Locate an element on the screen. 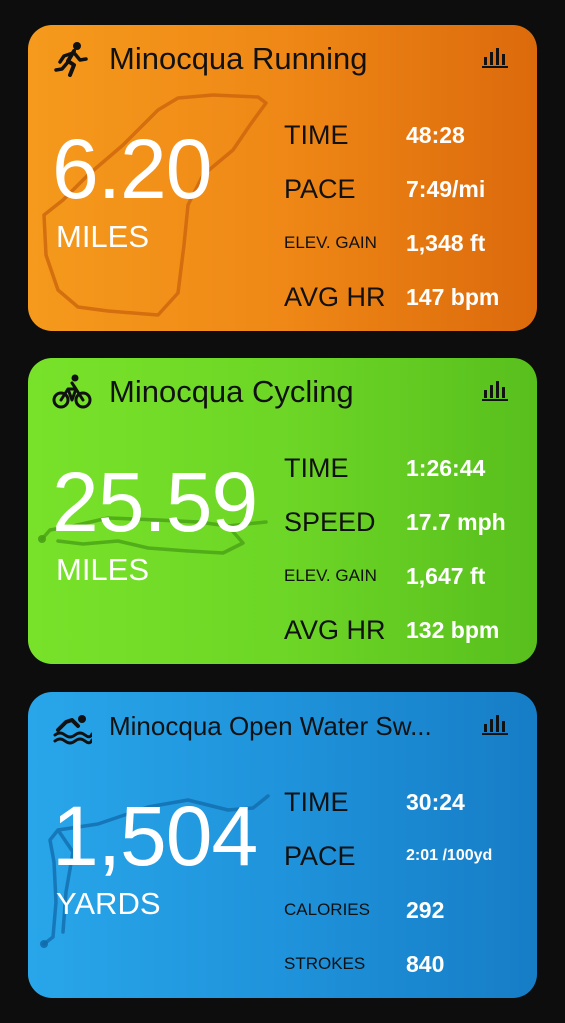 This screenshot has width=565, height=1023. stat-label-strokes: STROKES is located at coordinates (325, 963).